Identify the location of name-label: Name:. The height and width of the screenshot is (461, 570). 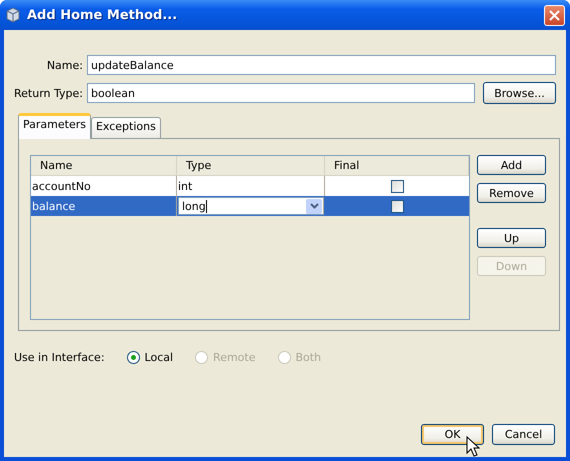
(64, 65).